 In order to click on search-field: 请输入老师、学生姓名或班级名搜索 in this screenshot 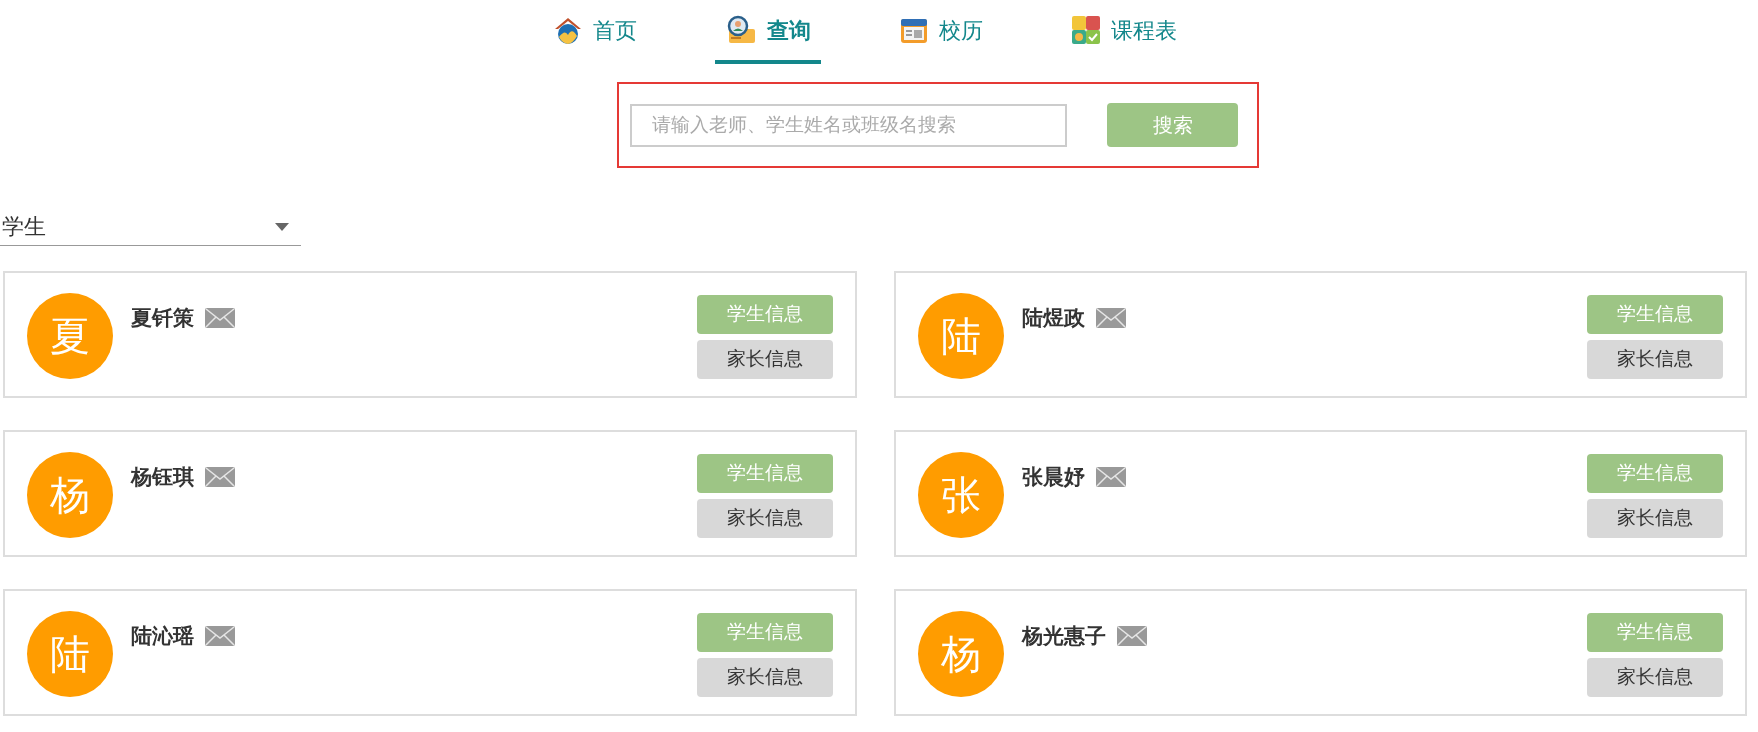, I will do `click(848, 125)`.